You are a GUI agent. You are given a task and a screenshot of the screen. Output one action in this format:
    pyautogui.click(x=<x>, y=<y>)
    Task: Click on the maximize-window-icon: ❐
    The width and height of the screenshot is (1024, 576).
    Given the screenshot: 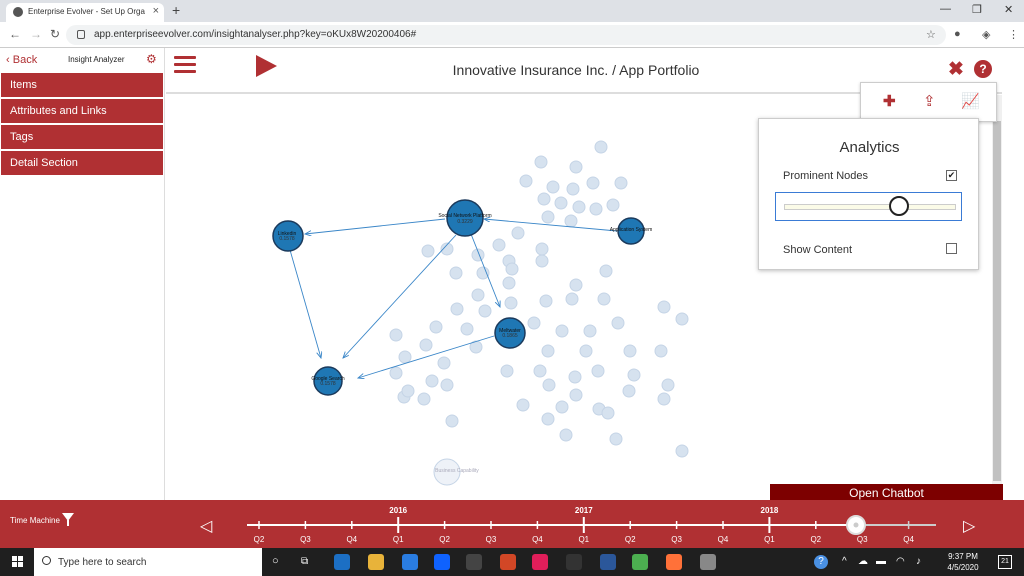 What is the action you would take?
    pyautogui.click(x=977, y=9)
    